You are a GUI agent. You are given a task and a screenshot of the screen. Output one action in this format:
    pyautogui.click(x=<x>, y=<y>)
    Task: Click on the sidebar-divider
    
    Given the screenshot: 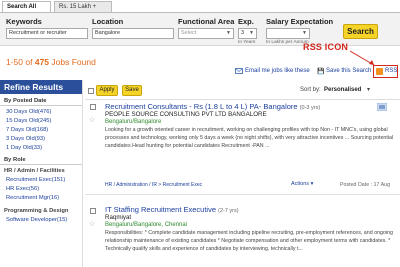 What is the action you would take?
    pyautogui.click(x=82, y=173)
    